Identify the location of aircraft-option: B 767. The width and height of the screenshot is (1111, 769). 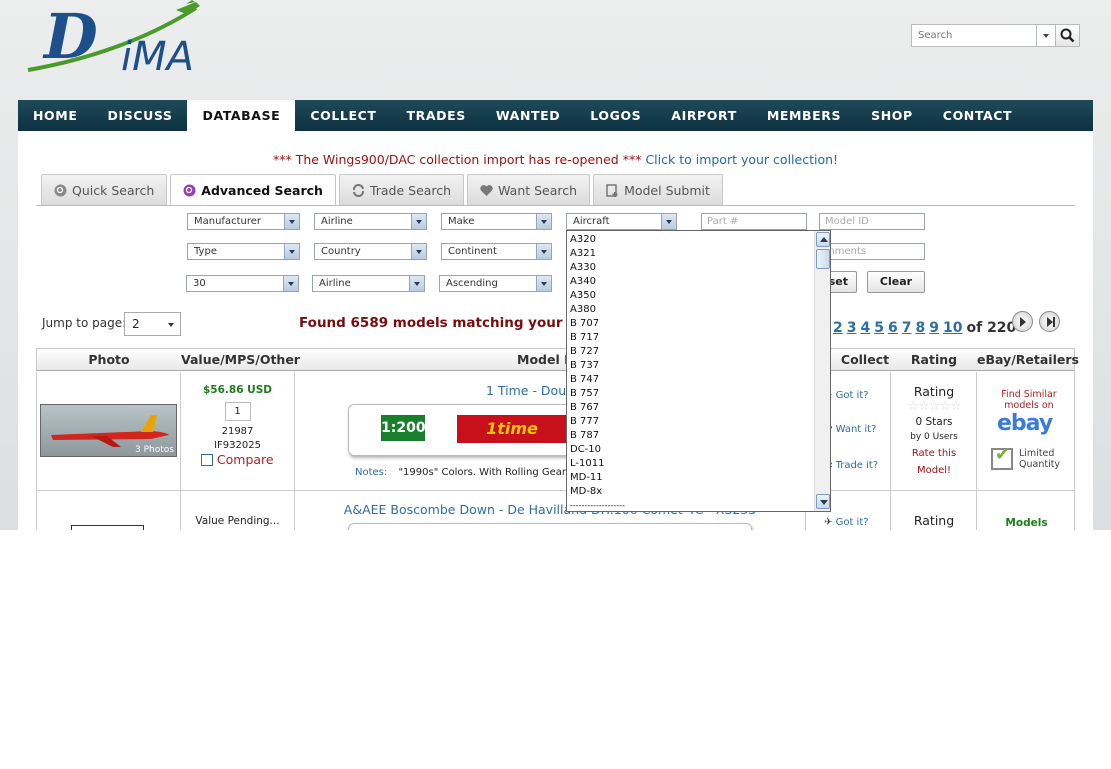
(698, 408).